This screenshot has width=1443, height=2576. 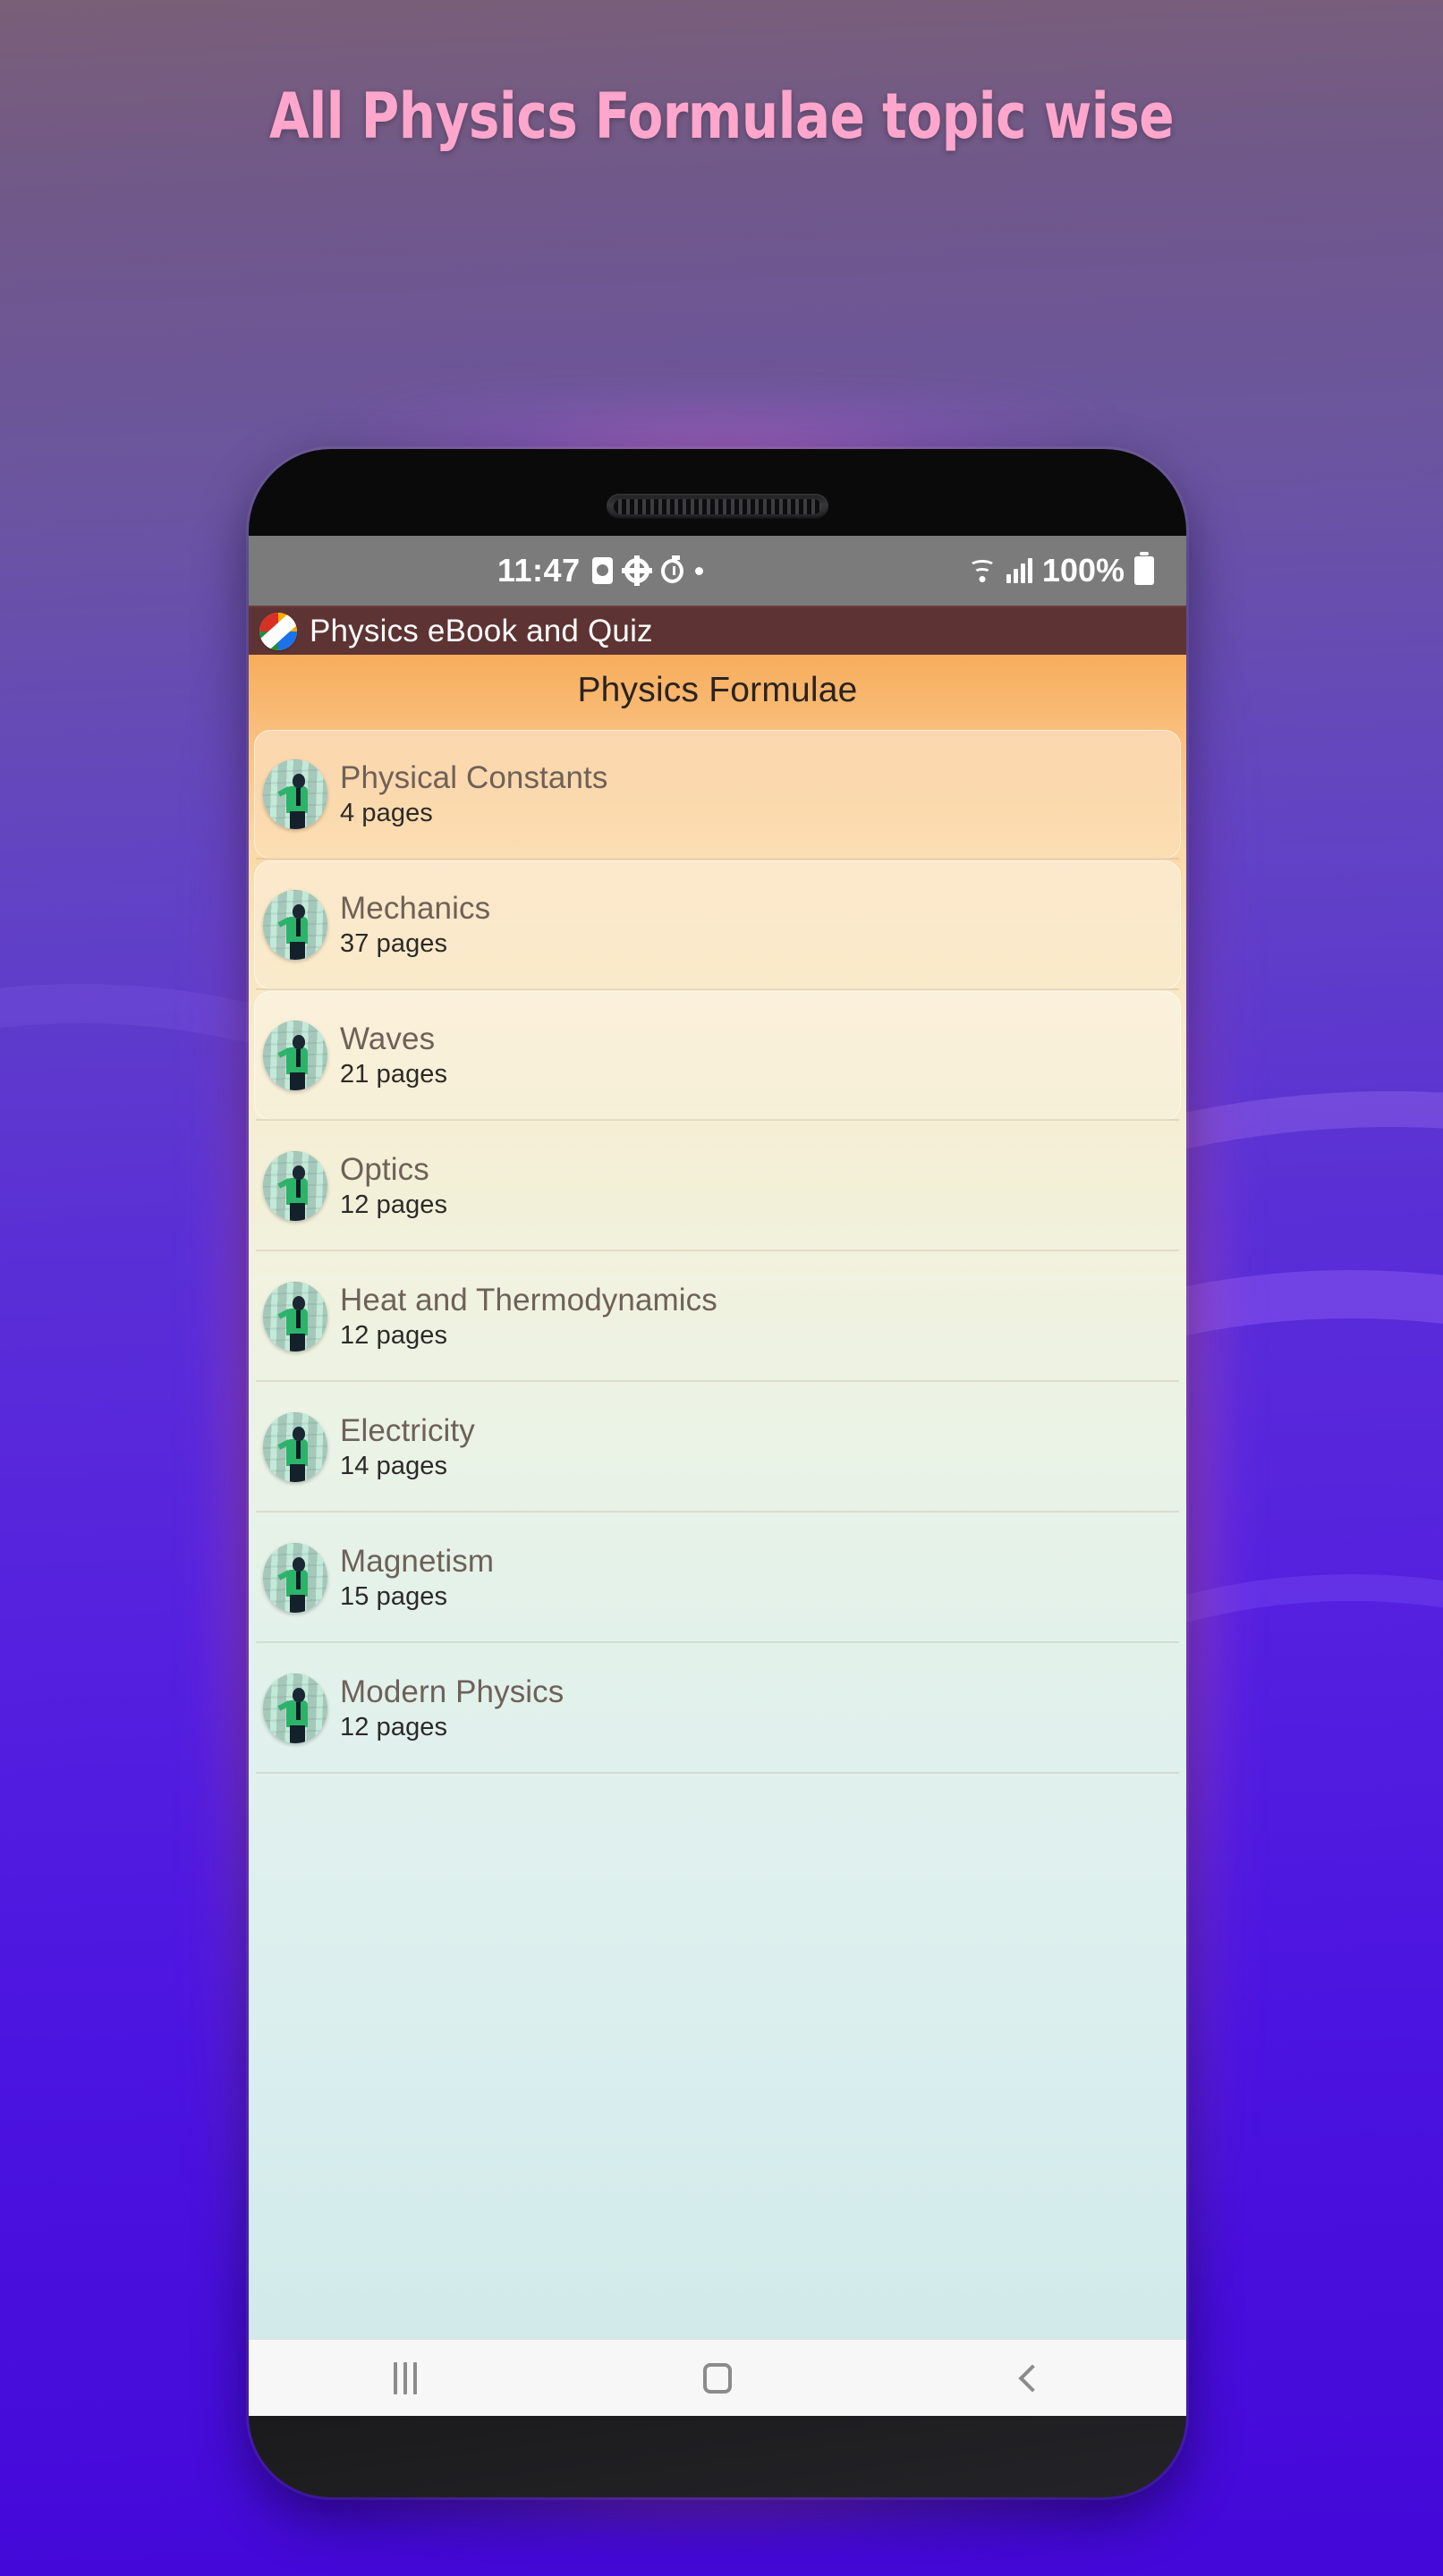 What do you see at coordinates (394, 1466) in the screenshot?
I see `topic-page-count: 14 pages` at bounding box center [394, 1466].